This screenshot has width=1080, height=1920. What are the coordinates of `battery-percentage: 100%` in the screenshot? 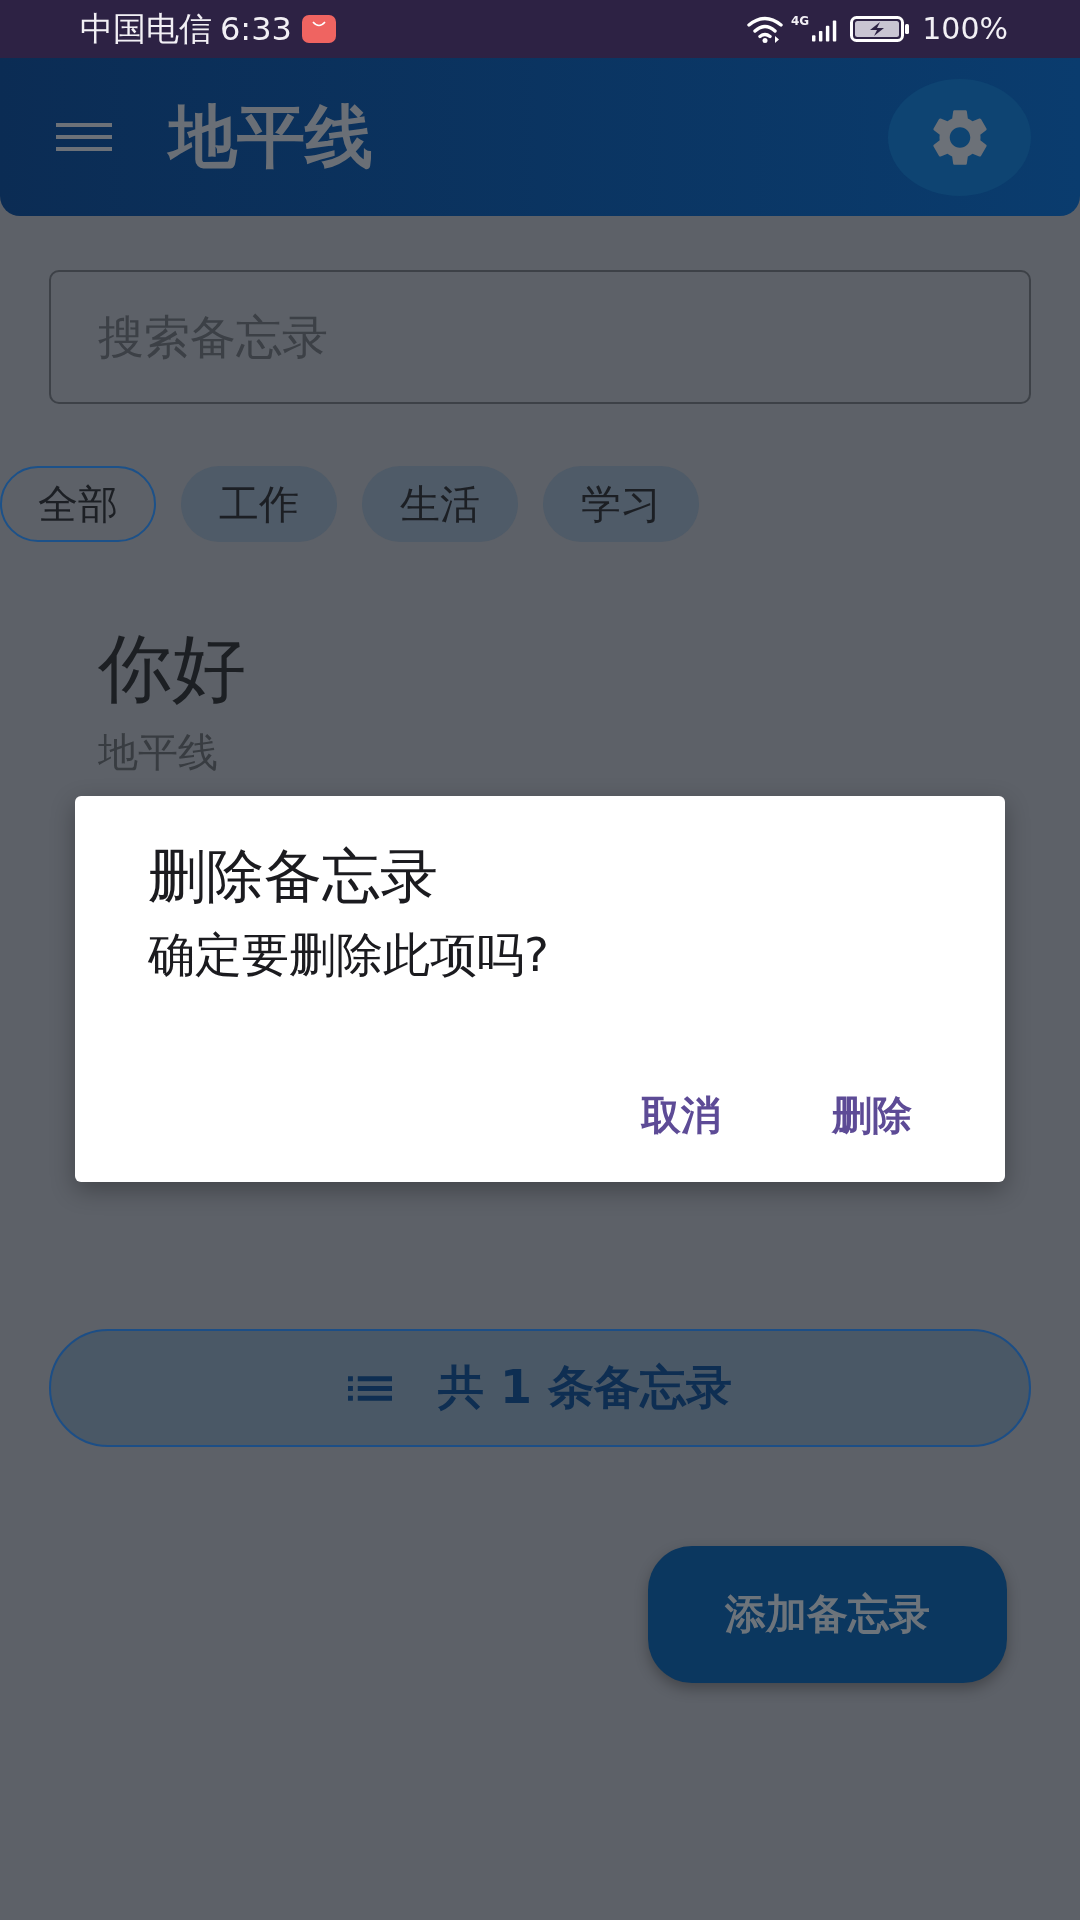 It's located at (965, 29).